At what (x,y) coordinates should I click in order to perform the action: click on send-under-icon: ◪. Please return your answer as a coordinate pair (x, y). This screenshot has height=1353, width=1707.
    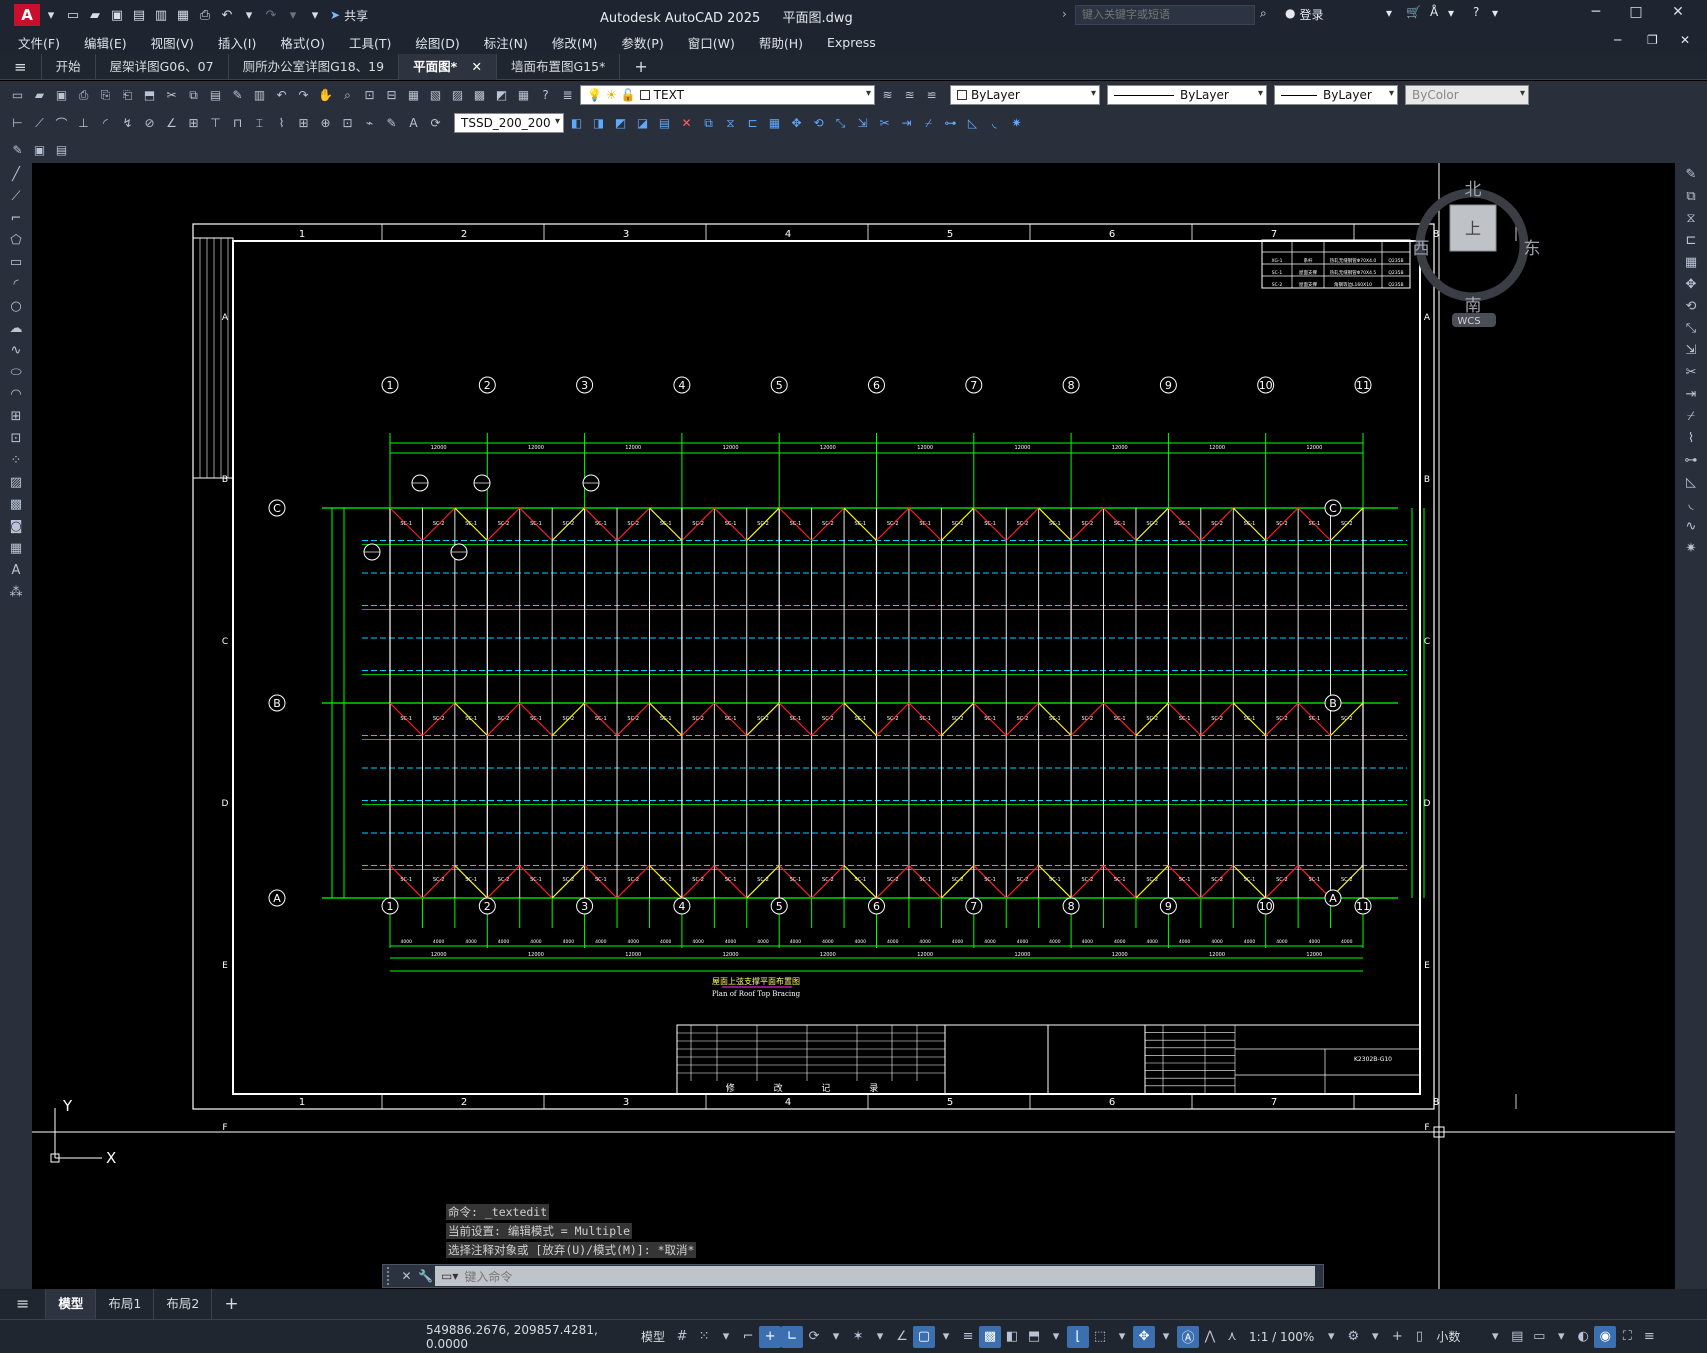
    Looking at the image, I should click on (642, 123).